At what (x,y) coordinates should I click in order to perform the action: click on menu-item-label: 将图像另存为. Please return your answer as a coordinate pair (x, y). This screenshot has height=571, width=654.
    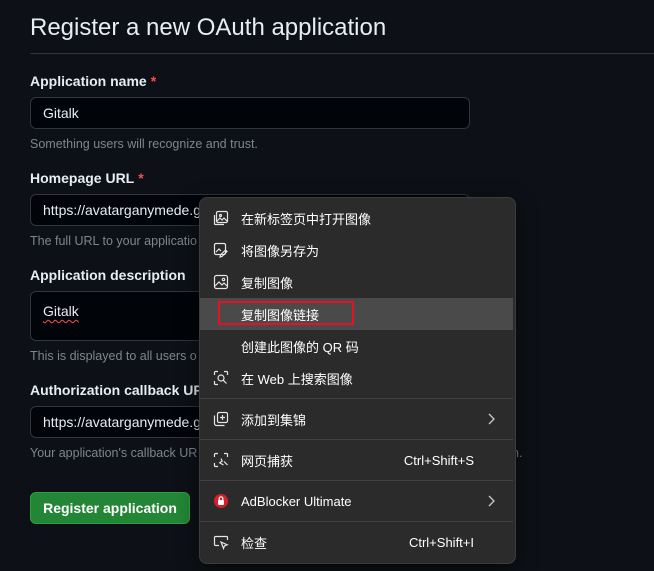
    Looking at the image, I should click on (280, 251).